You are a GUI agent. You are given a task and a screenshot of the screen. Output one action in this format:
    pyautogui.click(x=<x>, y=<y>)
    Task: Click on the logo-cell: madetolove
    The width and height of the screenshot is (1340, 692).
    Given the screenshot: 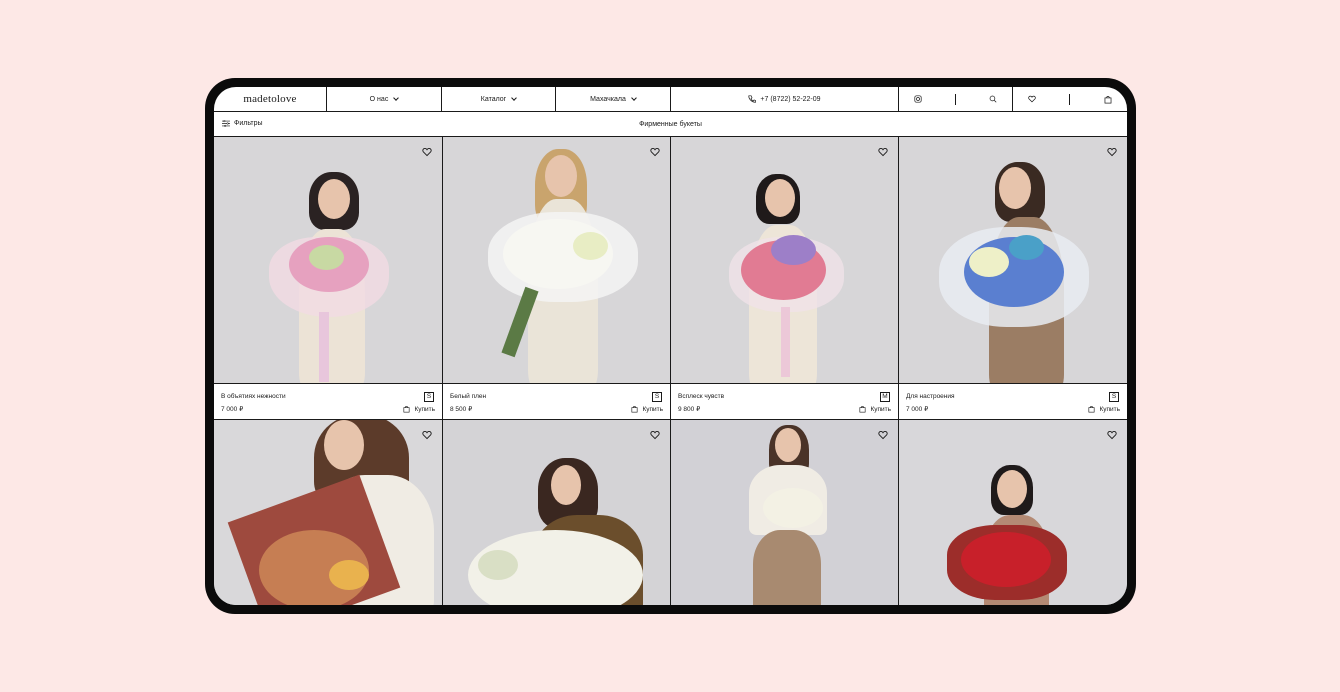 What is the action you would take?
    pyautogui.click(x=270, y=99)
    